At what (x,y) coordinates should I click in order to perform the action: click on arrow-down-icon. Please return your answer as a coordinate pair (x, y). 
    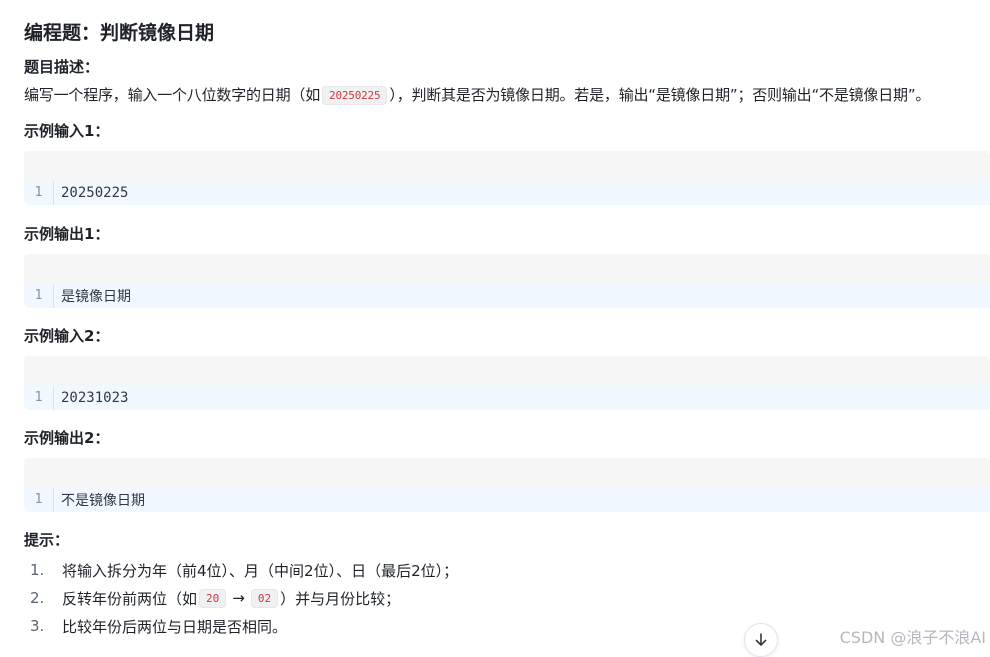
    Looking at the image, I should click on (761, 639).